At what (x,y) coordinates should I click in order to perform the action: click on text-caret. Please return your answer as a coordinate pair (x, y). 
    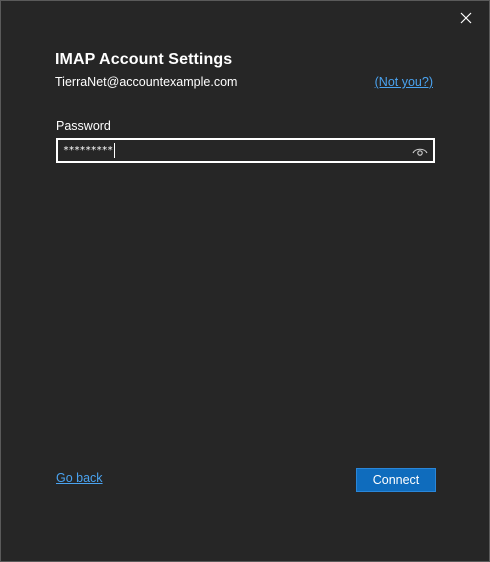
    Looking at the image, I should click on (114, 150).